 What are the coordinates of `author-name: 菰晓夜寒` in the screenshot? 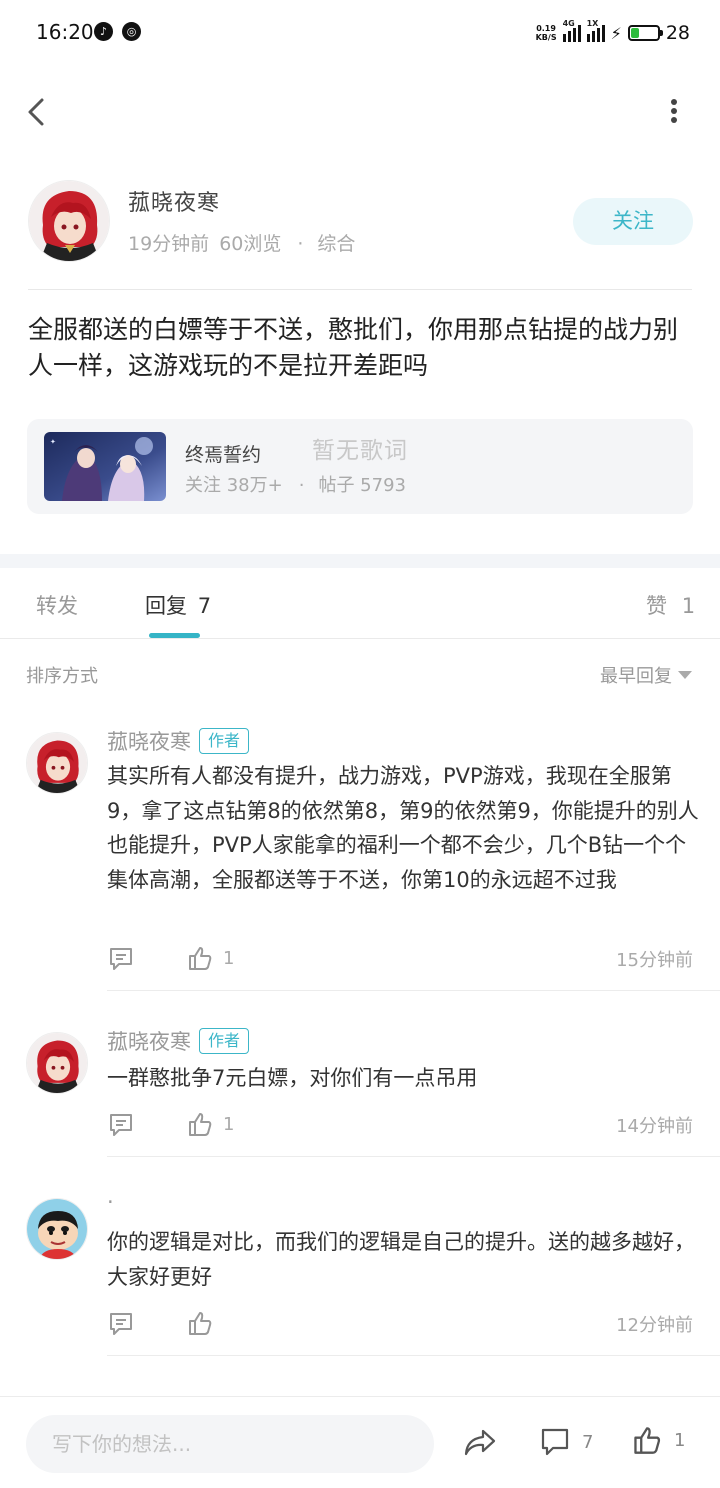 It's located at (174, 201).